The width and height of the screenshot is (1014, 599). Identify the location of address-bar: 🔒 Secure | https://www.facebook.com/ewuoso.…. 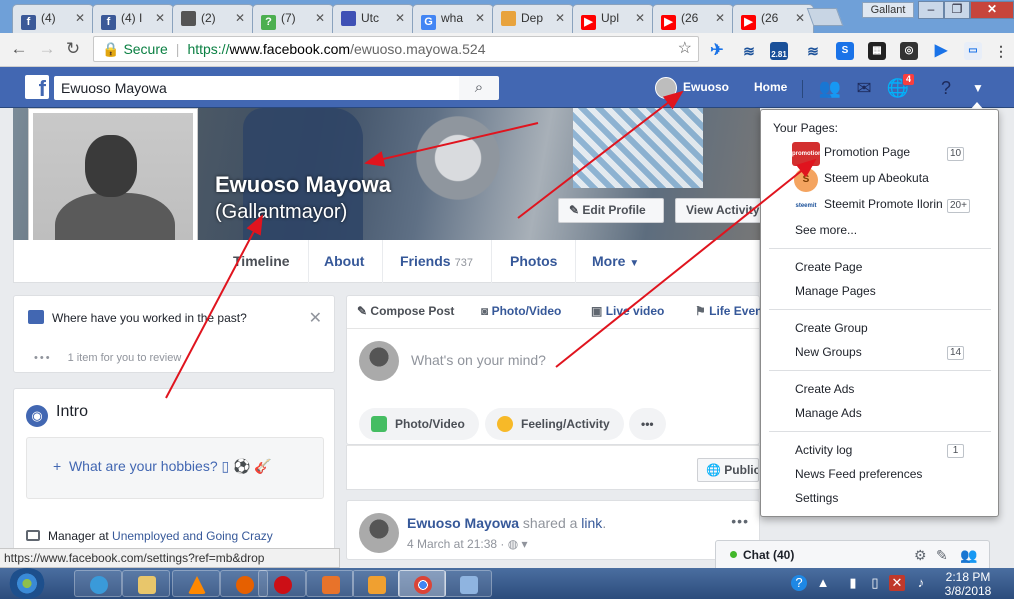
(396, 49).